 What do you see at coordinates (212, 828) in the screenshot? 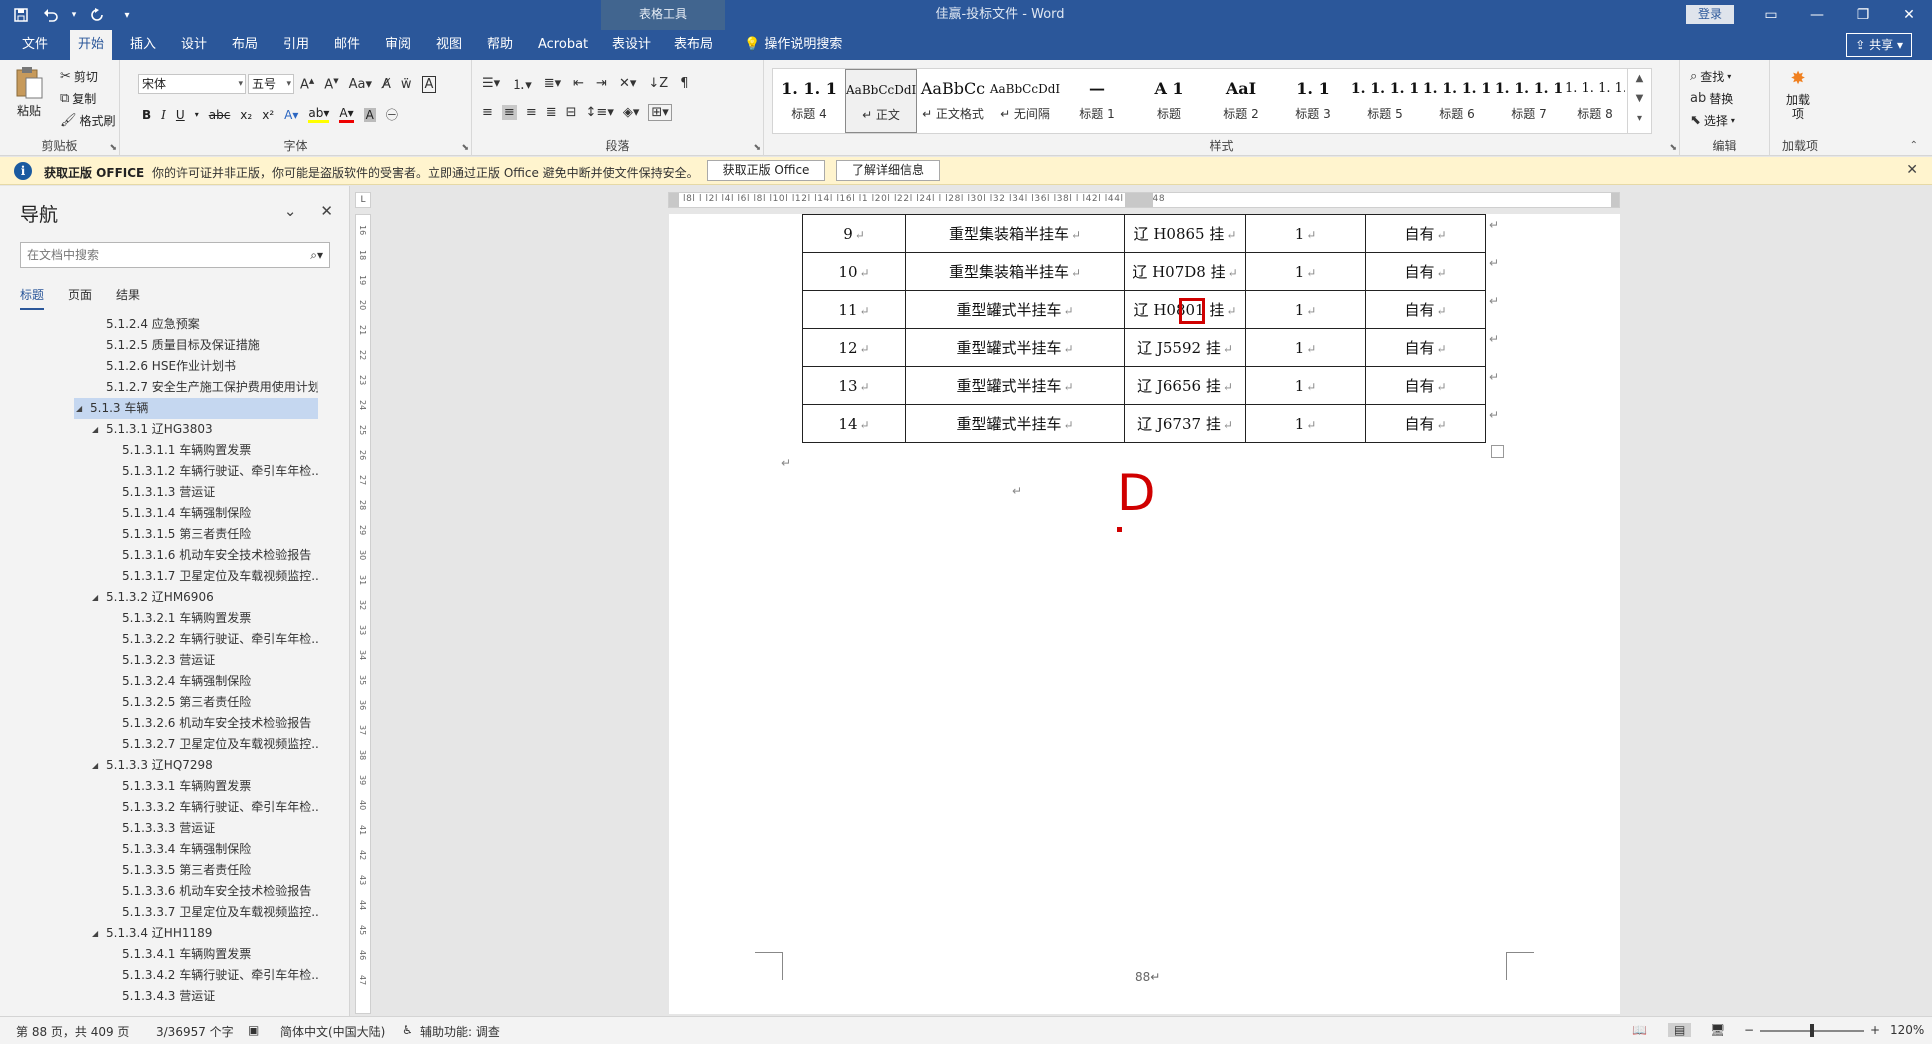
I see `nav-heading-item: 5.1.3.3.3 营运证` at bounding box center [212, 828].